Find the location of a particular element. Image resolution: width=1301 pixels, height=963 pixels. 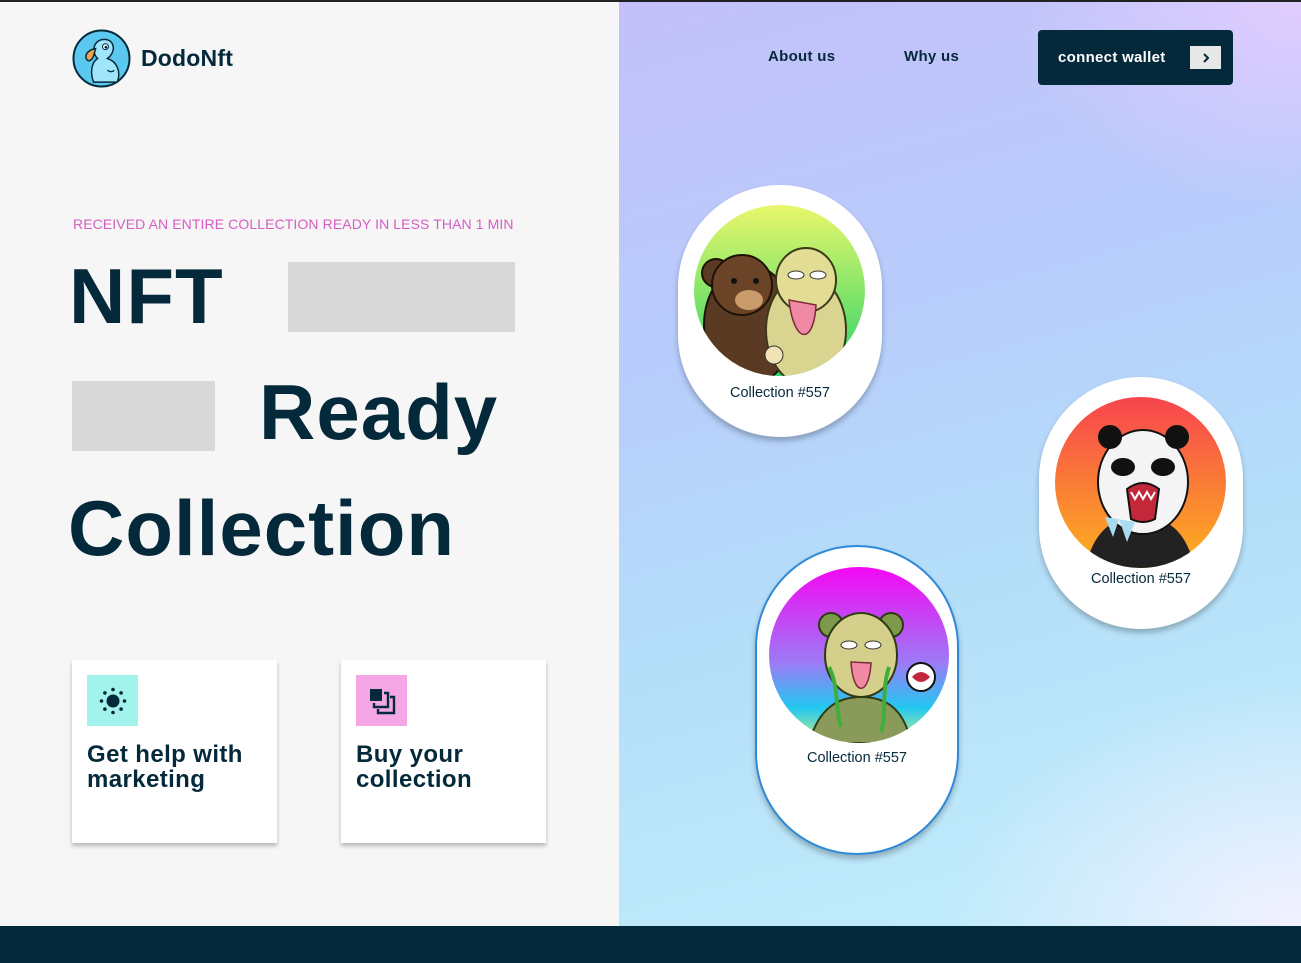

panda-zombie-art is located at coordinates (1140, 482).